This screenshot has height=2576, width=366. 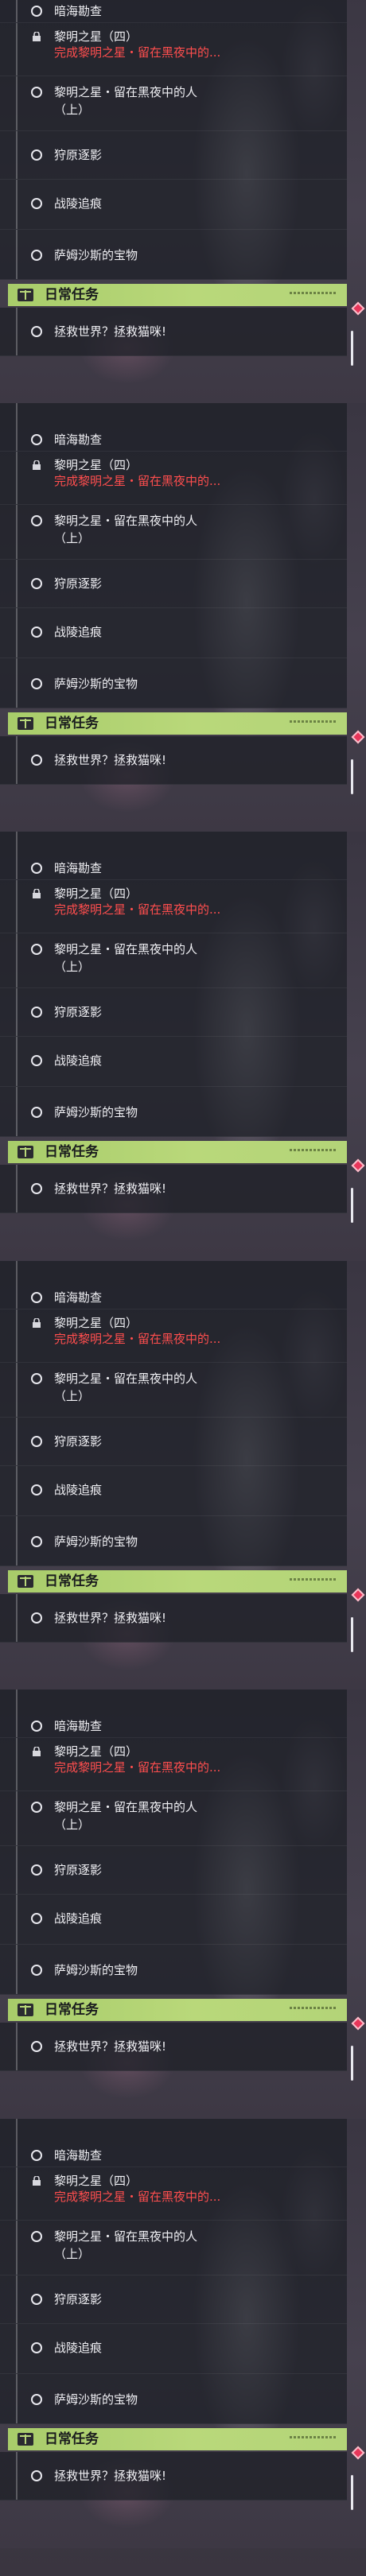 I want to click on quest-title: 战陵追痕, so click(x=78, y=1490).